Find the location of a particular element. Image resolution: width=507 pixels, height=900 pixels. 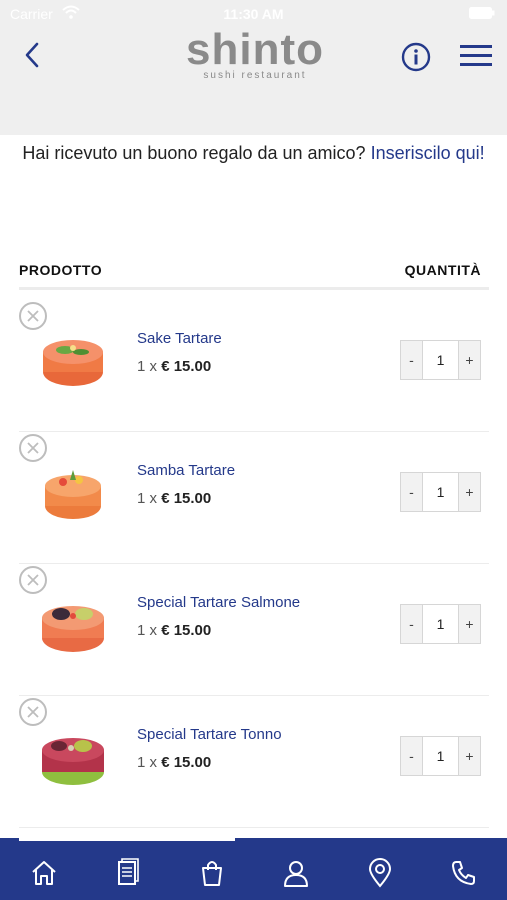

cart-item-row: Special Tartare Tonno 1 x € 15.00 - 1 + is located at coordinates (254, 762).